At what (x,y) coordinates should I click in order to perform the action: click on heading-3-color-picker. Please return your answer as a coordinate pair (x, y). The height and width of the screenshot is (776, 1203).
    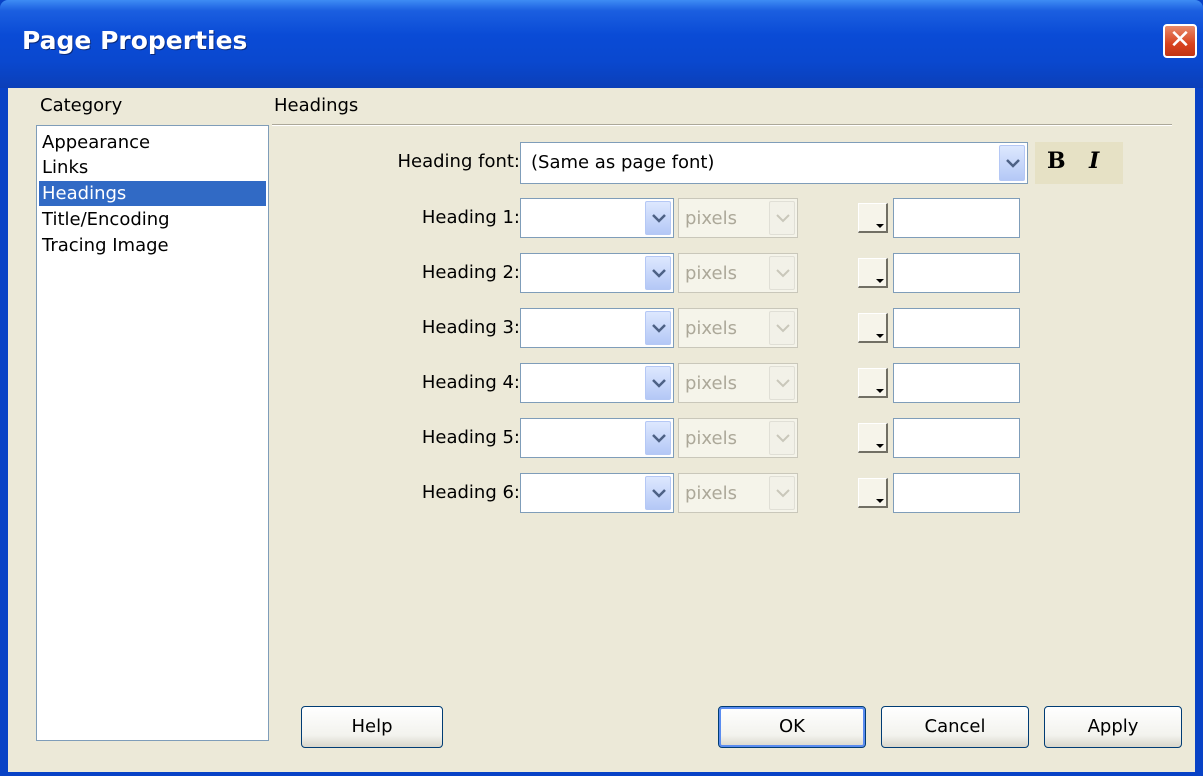
    Looking at the image, I should click on (873, 328).